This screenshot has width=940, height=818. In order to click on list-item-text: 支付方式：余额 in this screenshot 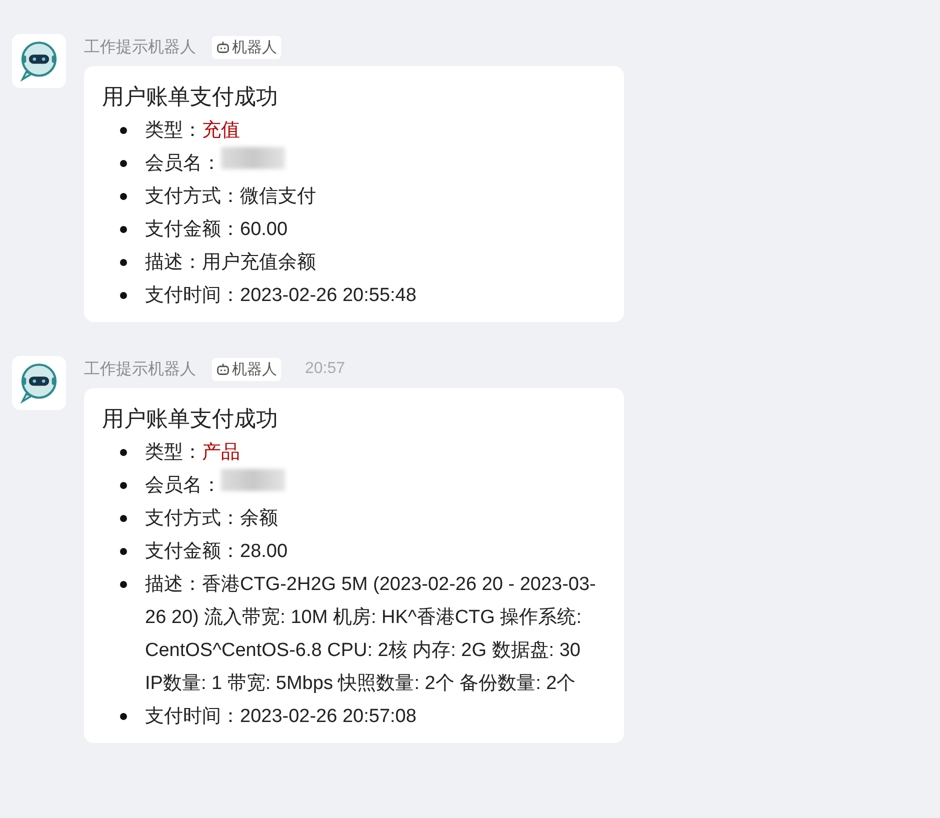, I will do `click(212, 519)`.